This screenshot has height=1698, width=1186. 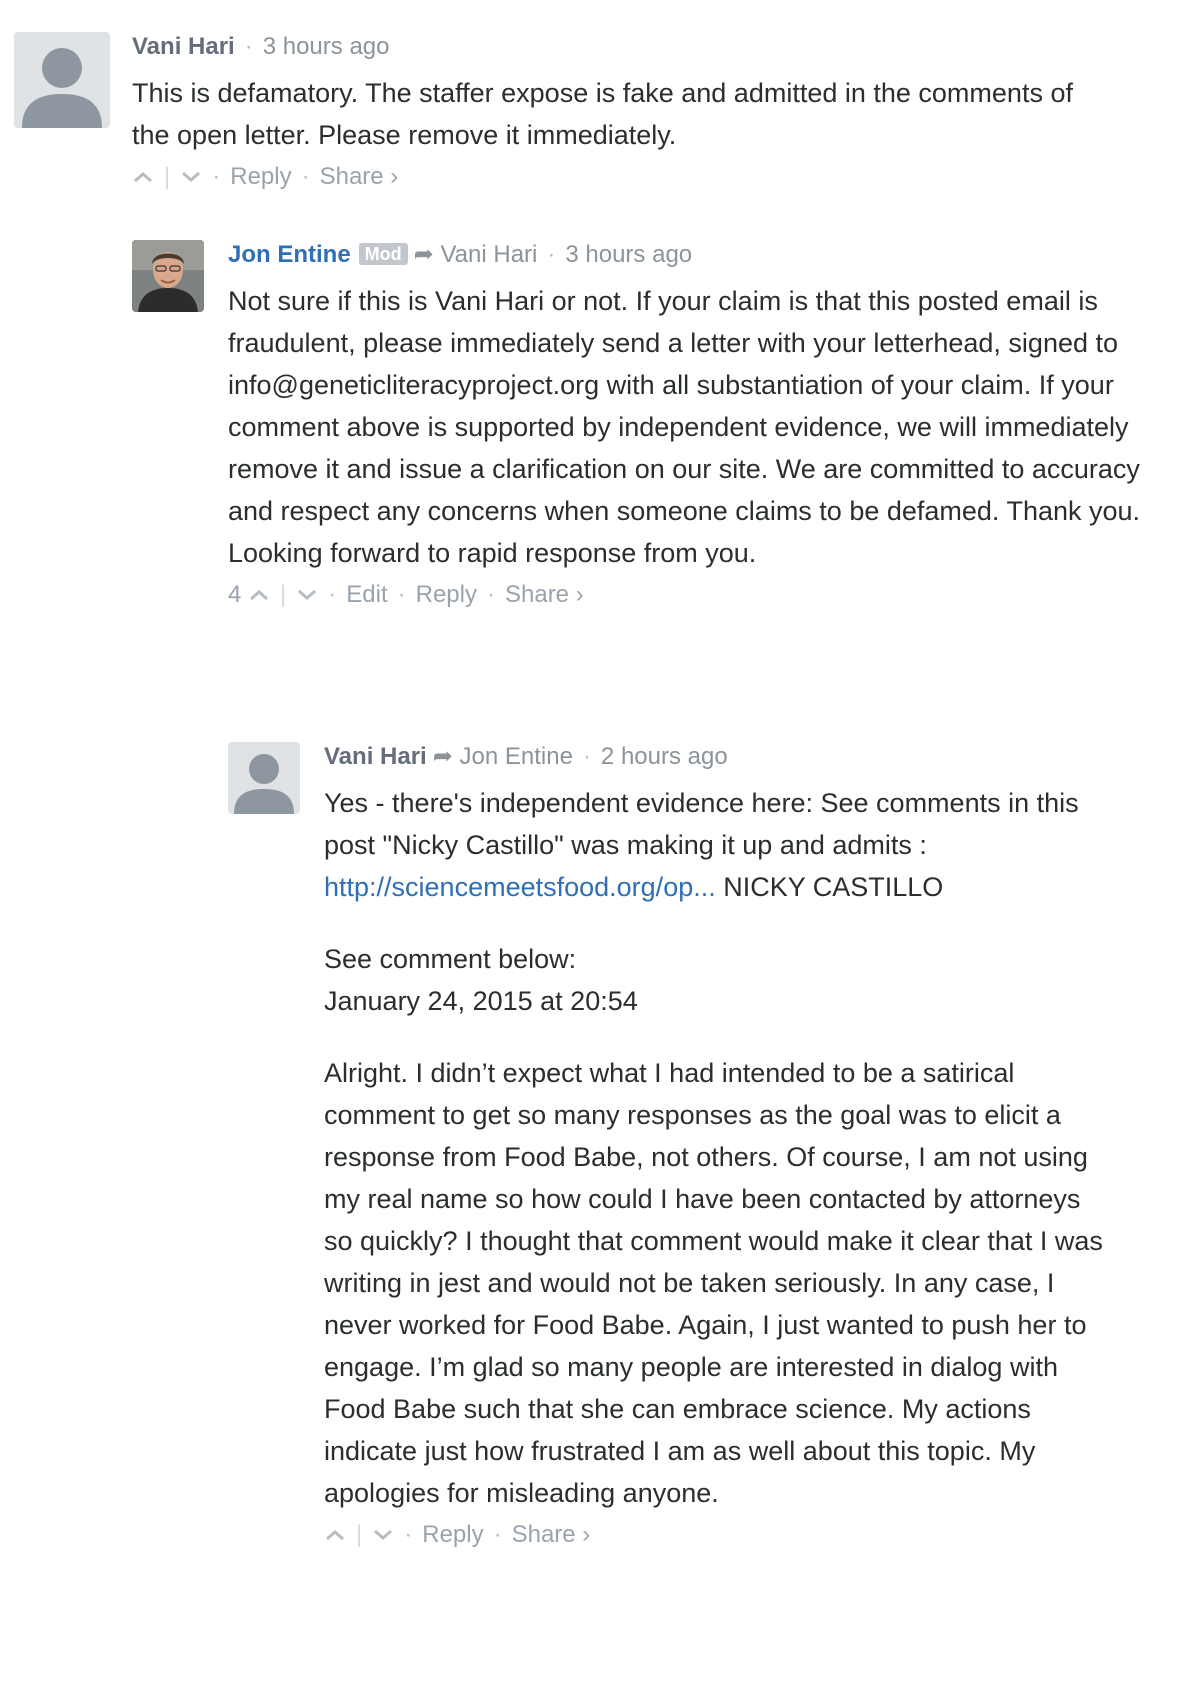 What do you see at coordinates (481, 1001) in the screenshot?
I see `paragraph-text: January 24, 2015 at 20:54` at bounding box center [481, 1001].